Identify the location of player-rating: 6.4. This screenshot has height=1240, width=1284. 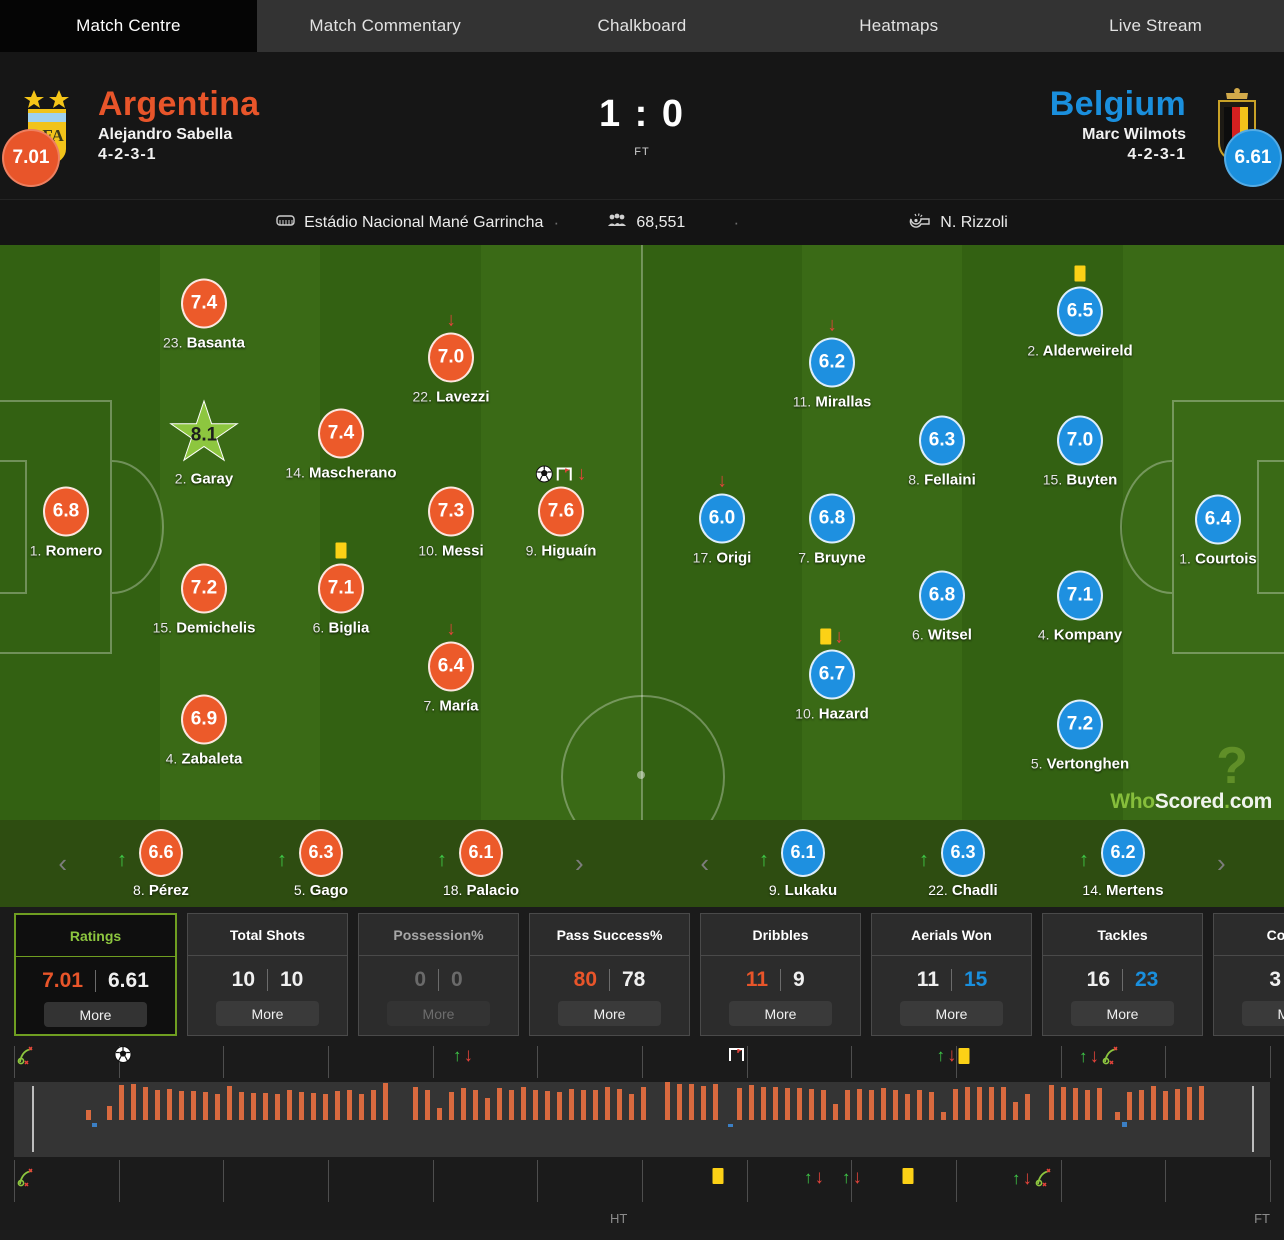
(451, 666).